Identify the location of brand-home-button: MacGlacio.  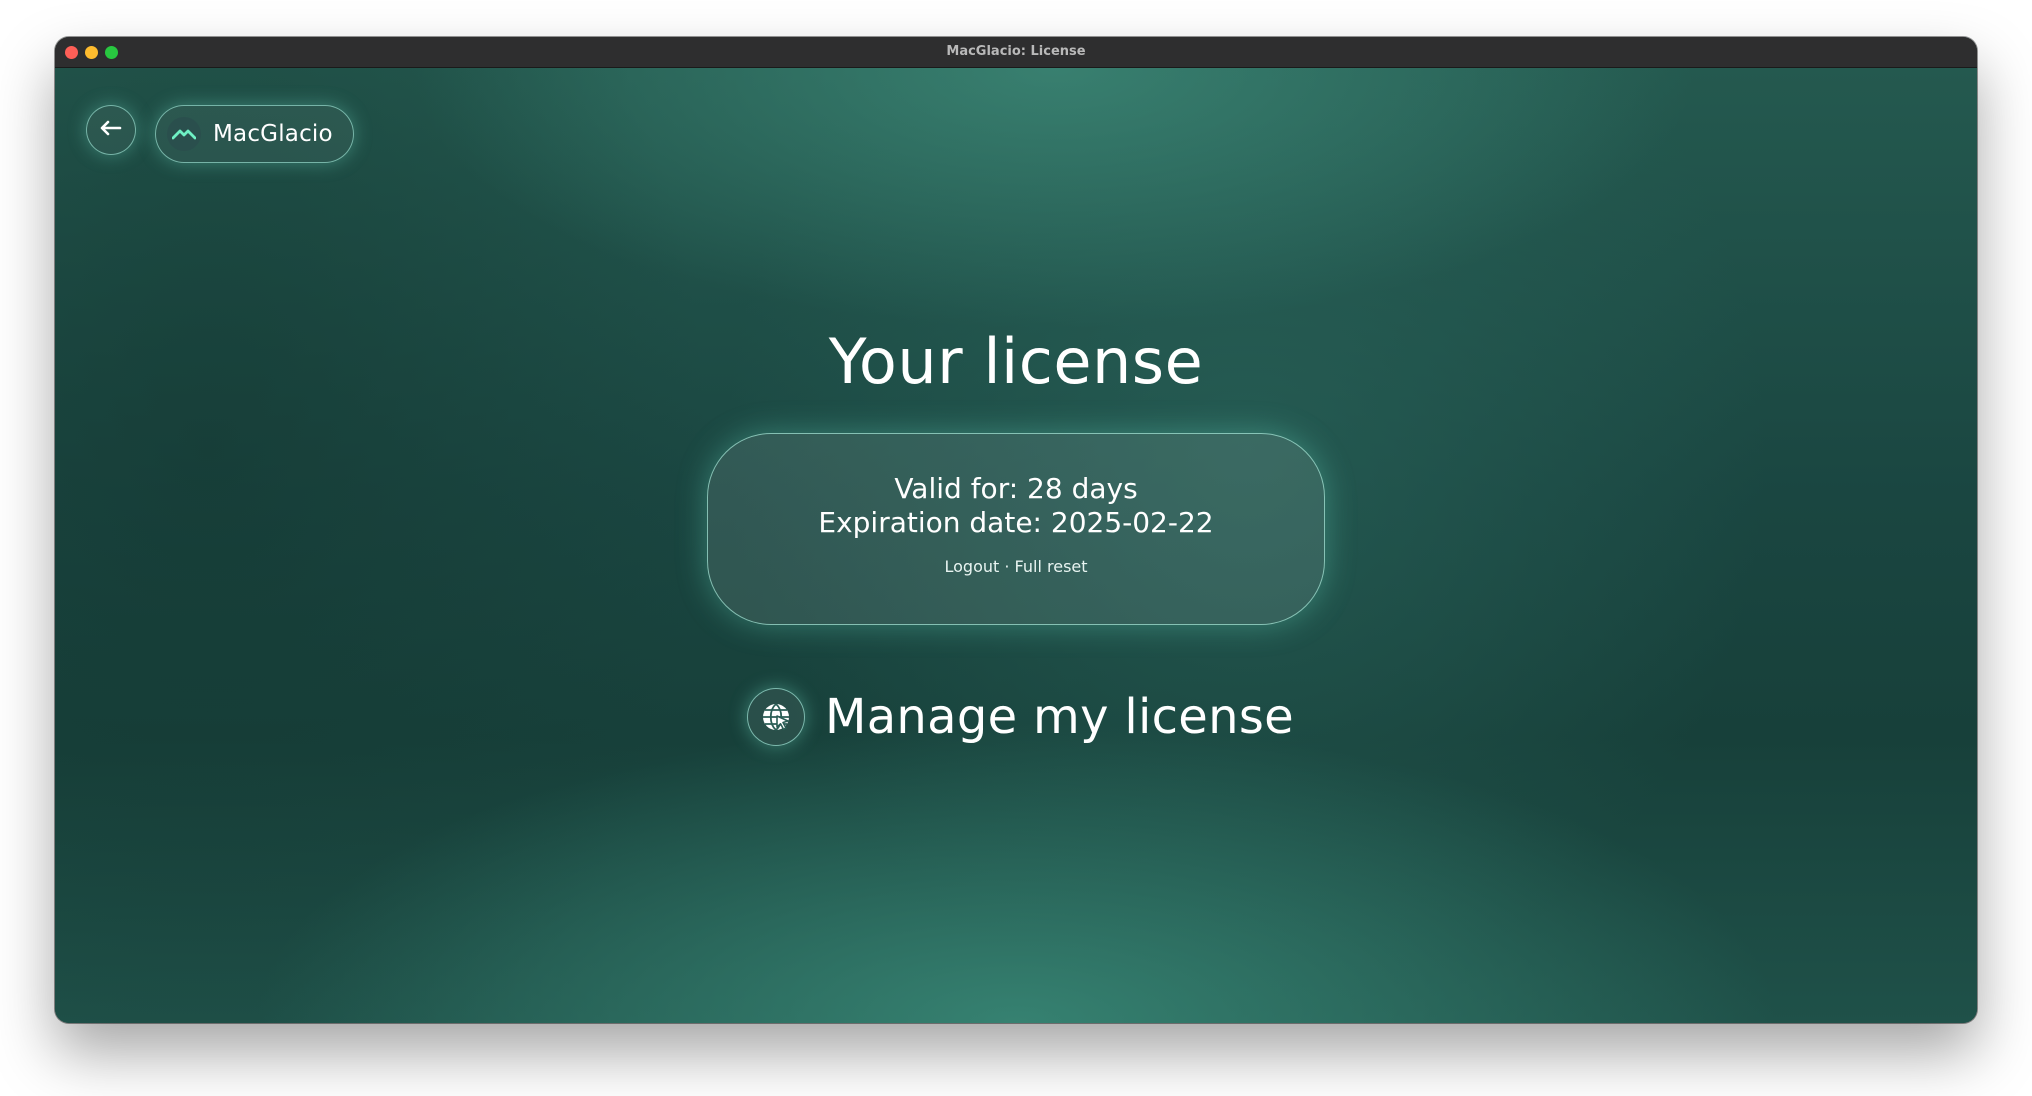
(254, 134).